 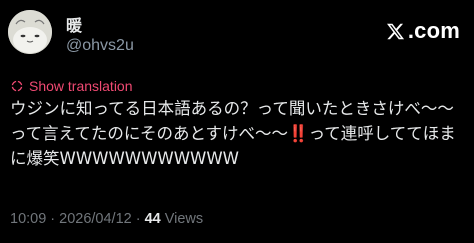 I want to click on tweet-meta: 10:09 · 2026/04/12 · 44 Views, so click(x=106, y=219).